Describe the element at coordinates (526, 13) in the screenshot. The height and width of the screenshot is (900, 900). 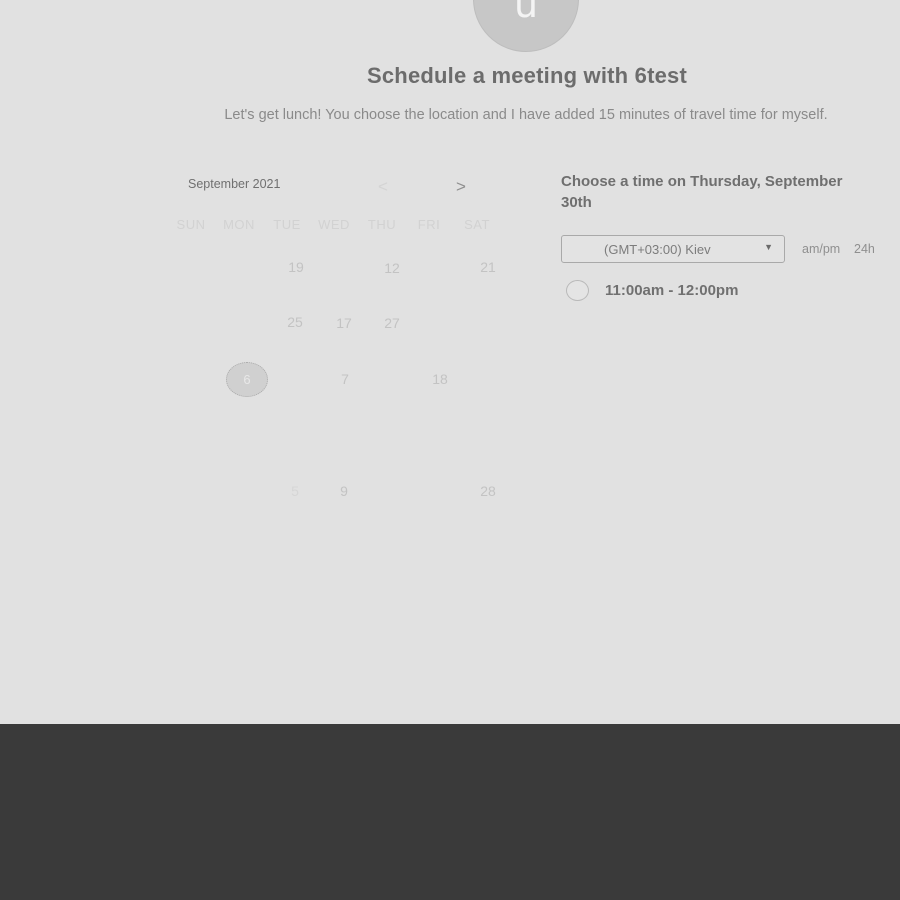
I see `avatar-letter: u` at that location.